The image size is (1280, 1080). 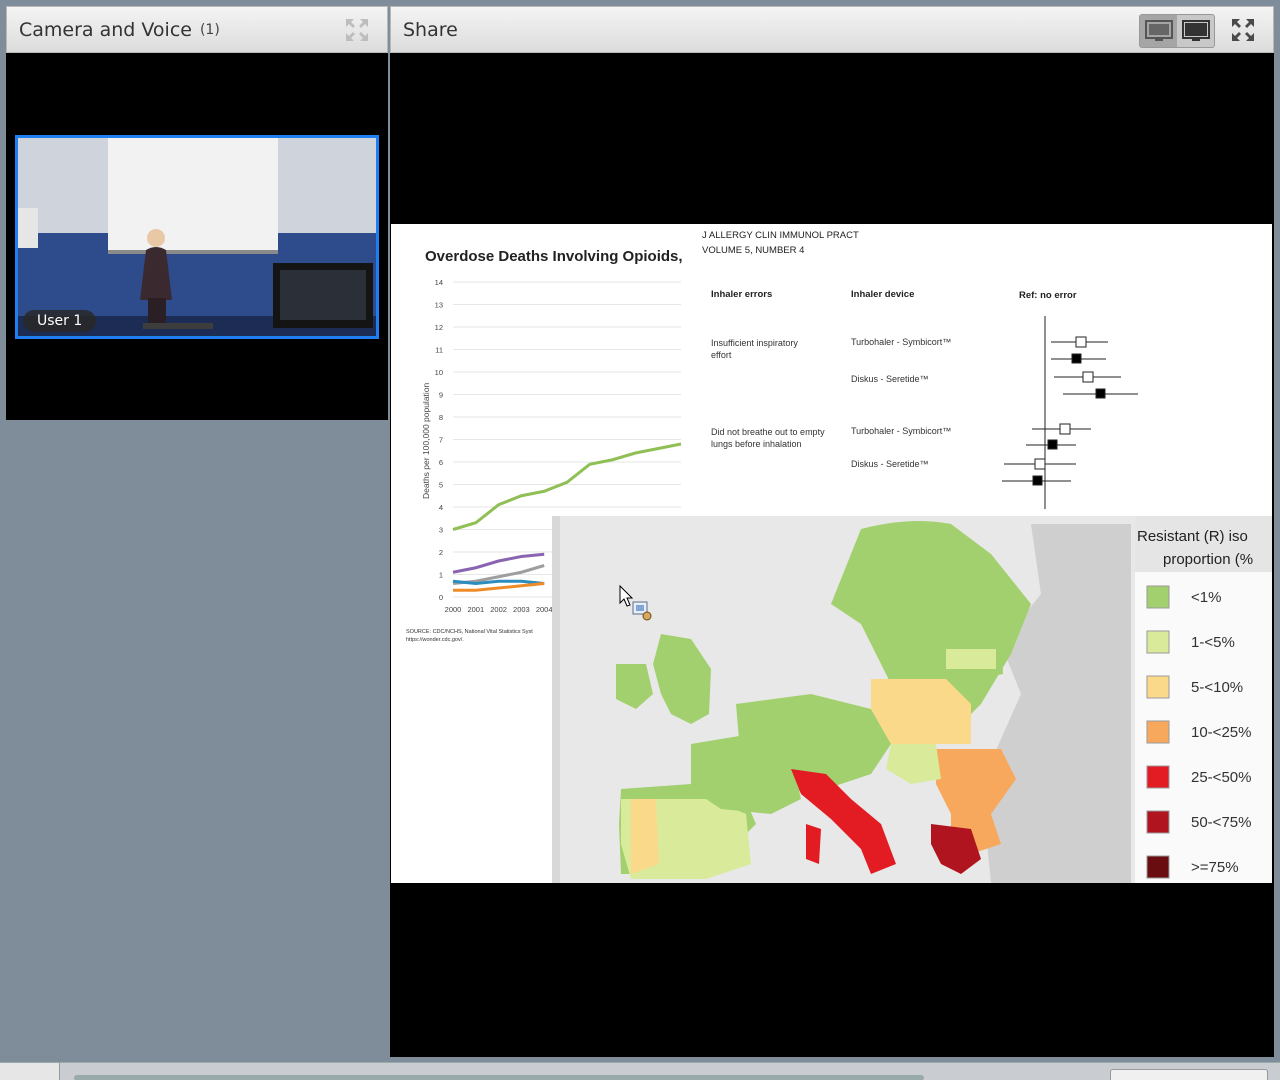 What do you see at coordinates (441, 417) in the screenshot?
I see `y-tick-label: 8` at bounding box center [441, 417].